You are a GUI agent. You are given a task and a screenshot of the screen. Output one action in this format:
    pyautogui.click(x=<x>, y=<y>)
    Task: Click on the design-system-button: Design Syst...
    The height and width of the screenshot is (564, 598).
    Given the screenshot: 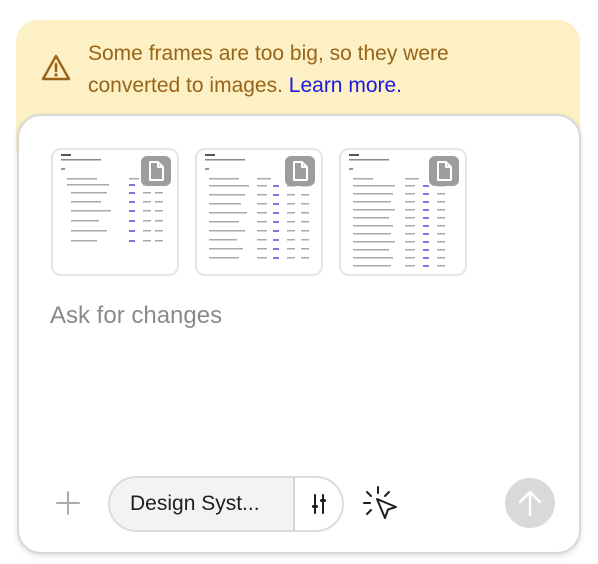 What is the action you would take?
    pyautogui.click(x=195, y=504)
    